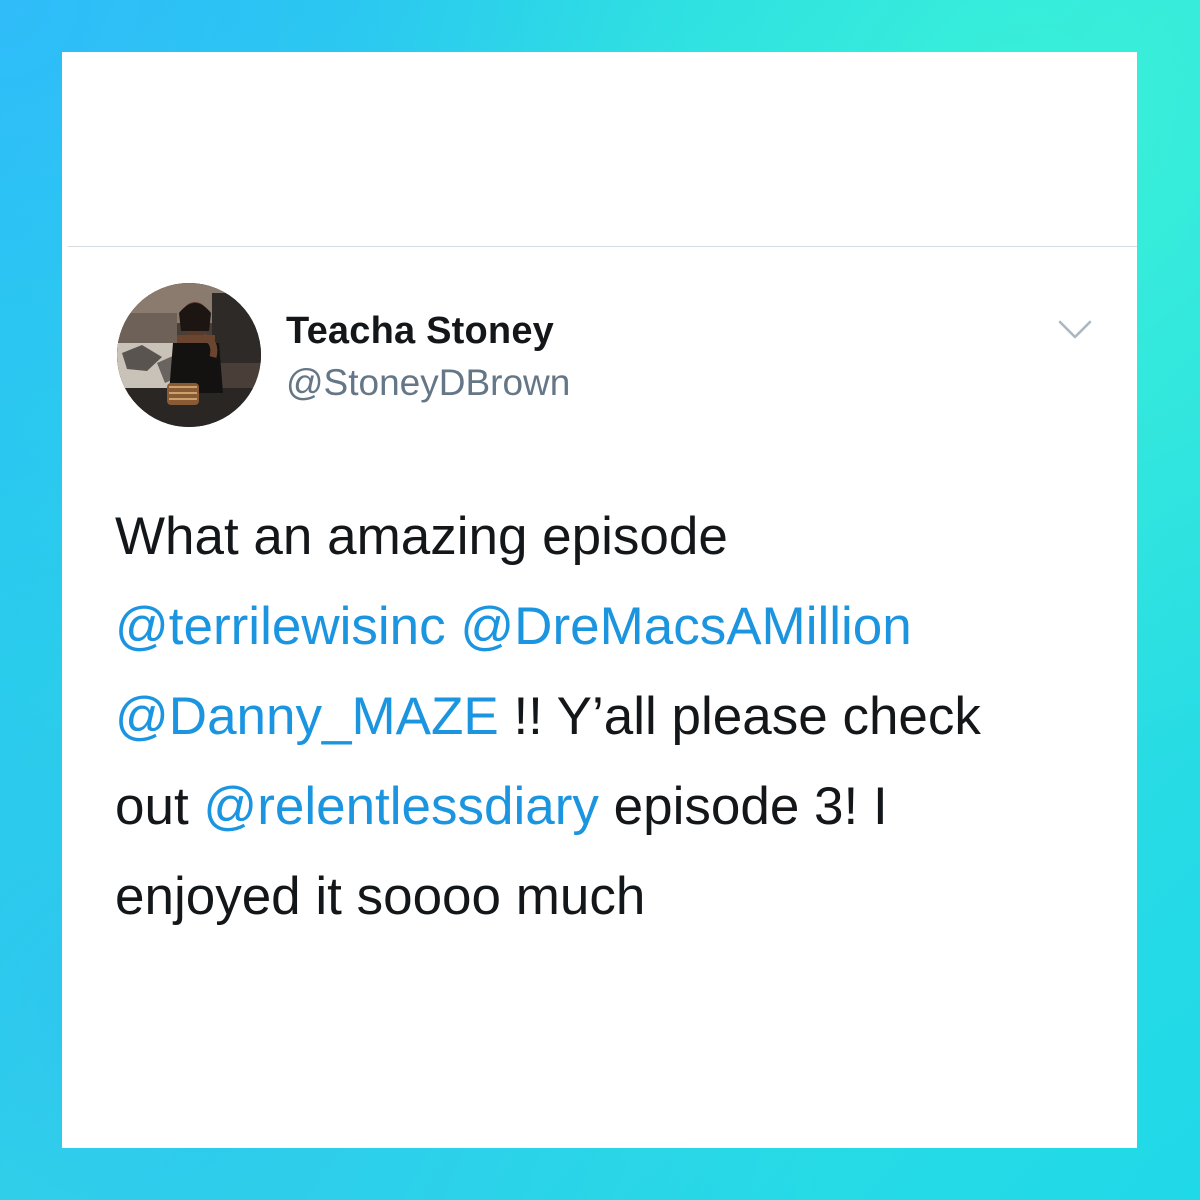  What do you see at coordinates (685, 626) in the screenshot?
I see `mention-link: @DreMacsAMillion` at bounding box center [685, 626].